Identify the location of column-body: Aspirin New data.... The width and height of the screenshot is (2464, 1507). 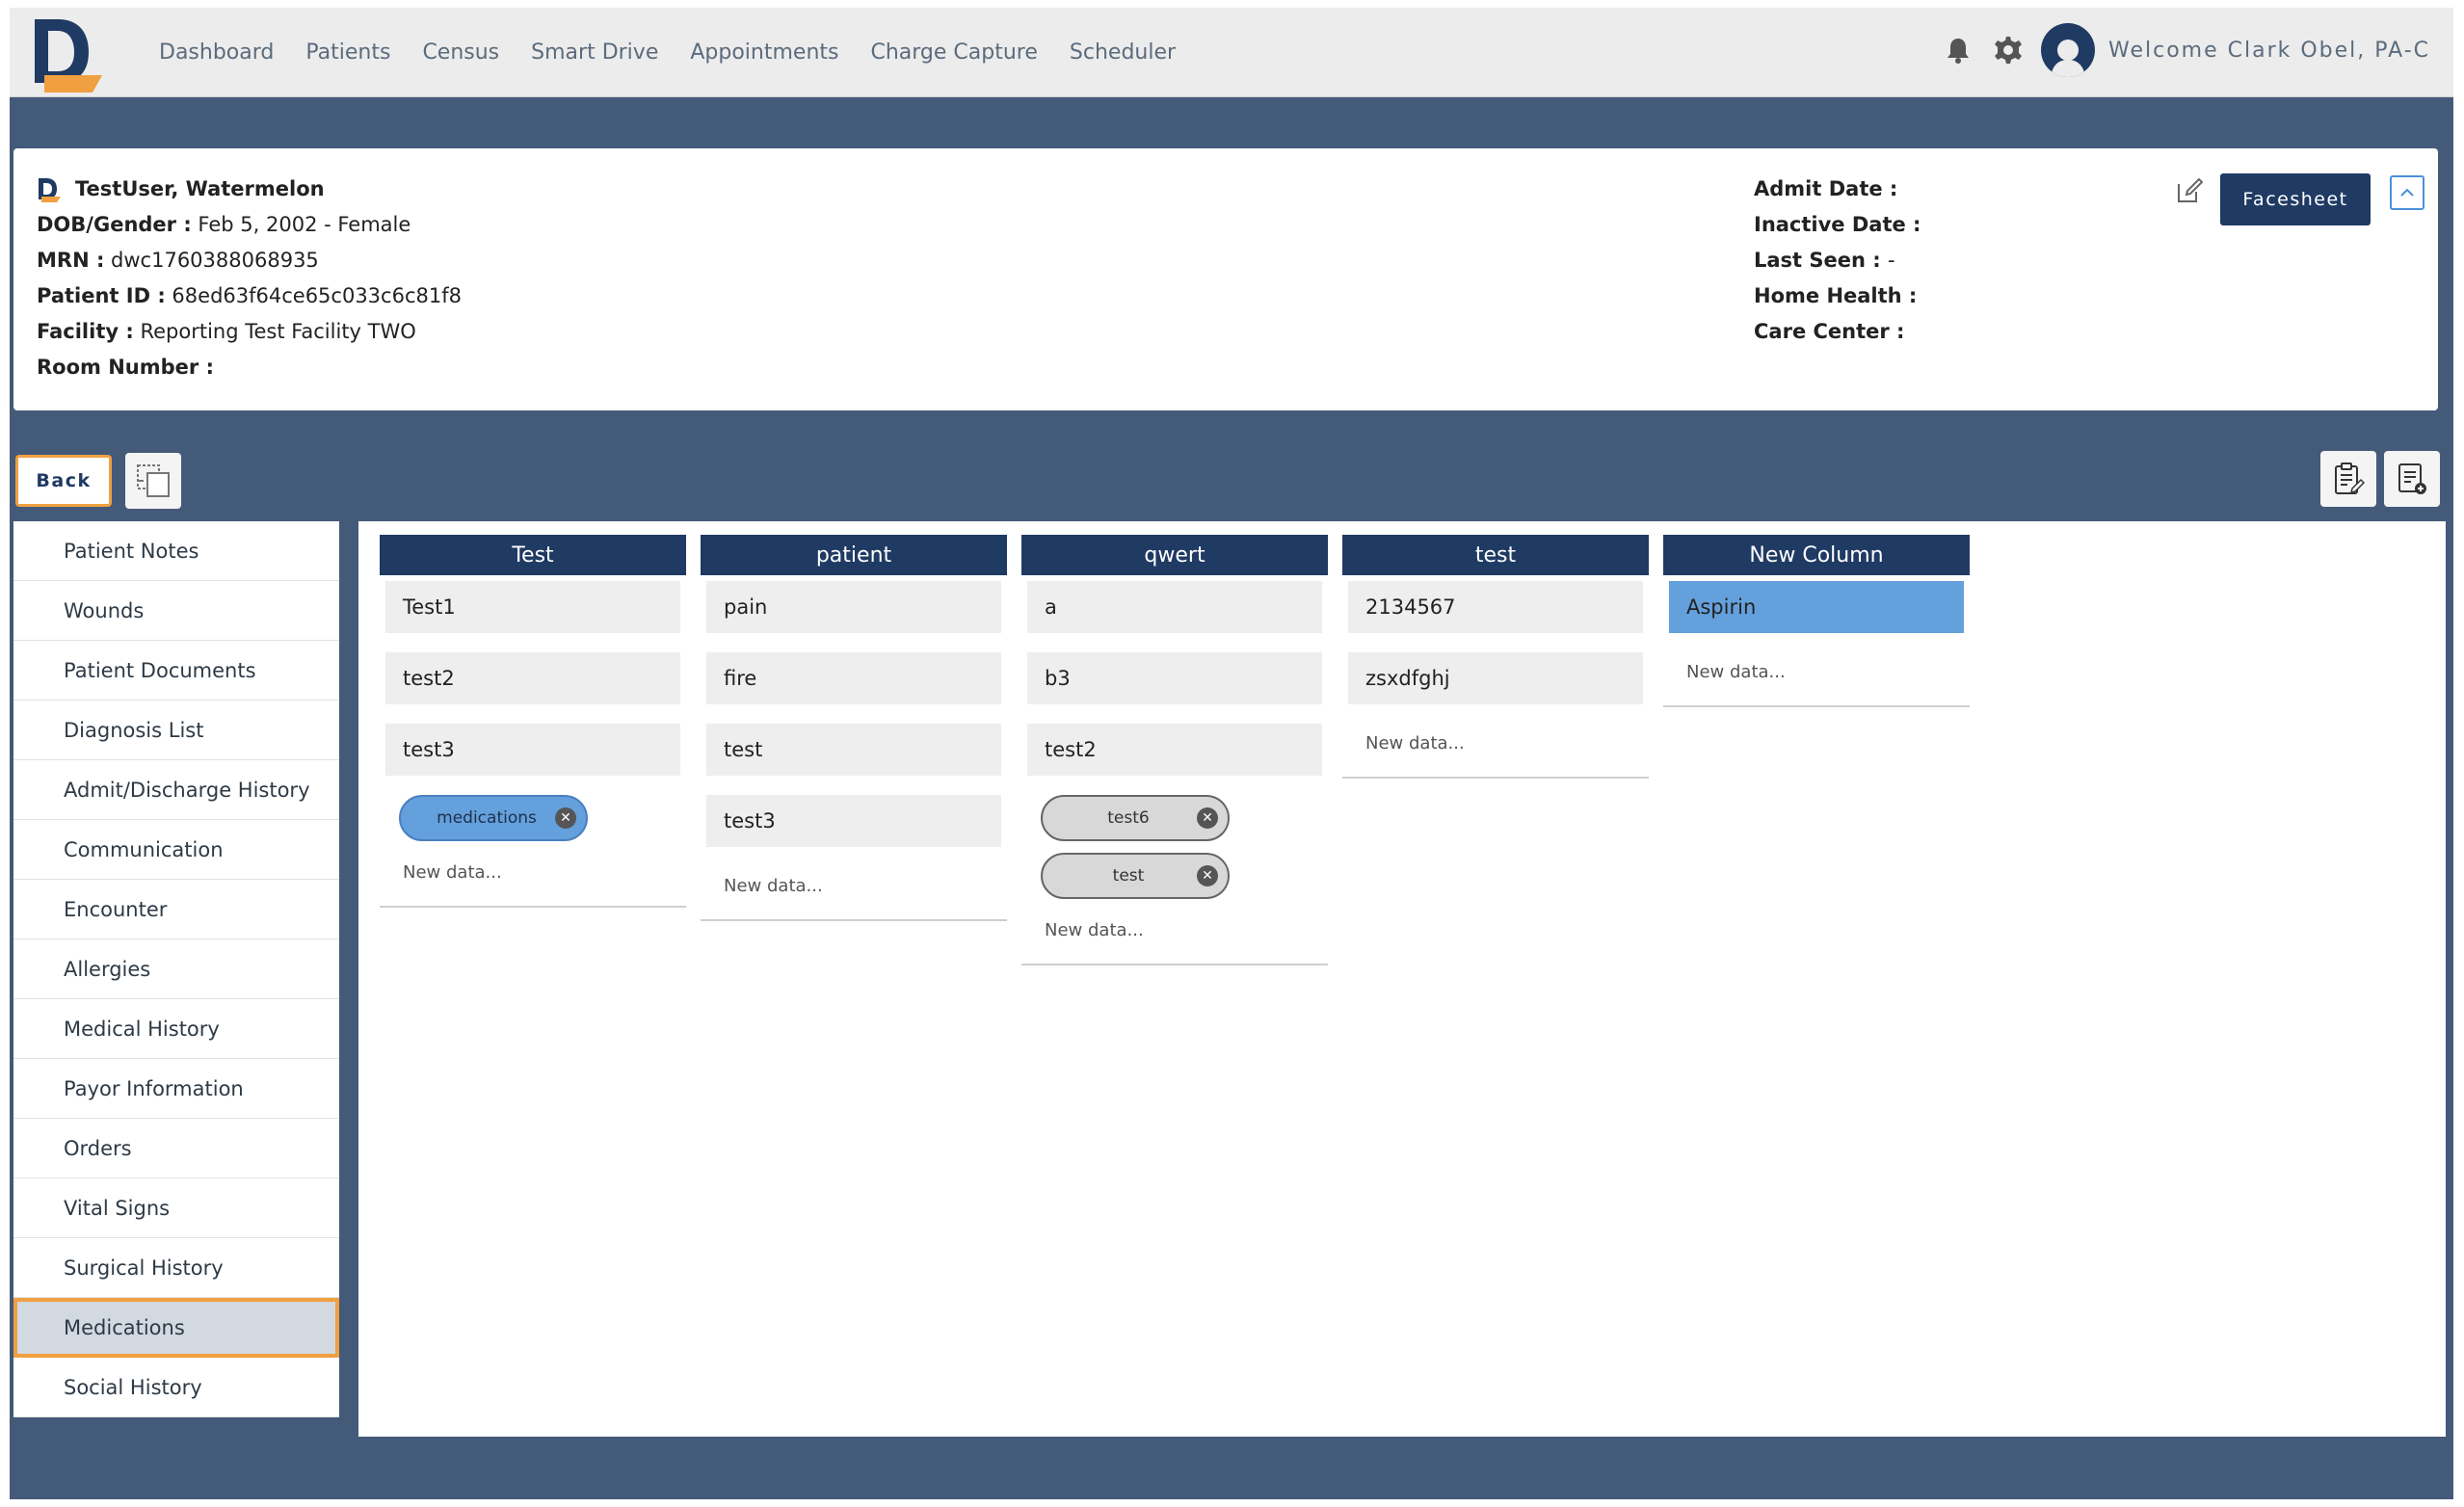
(1816, 641).